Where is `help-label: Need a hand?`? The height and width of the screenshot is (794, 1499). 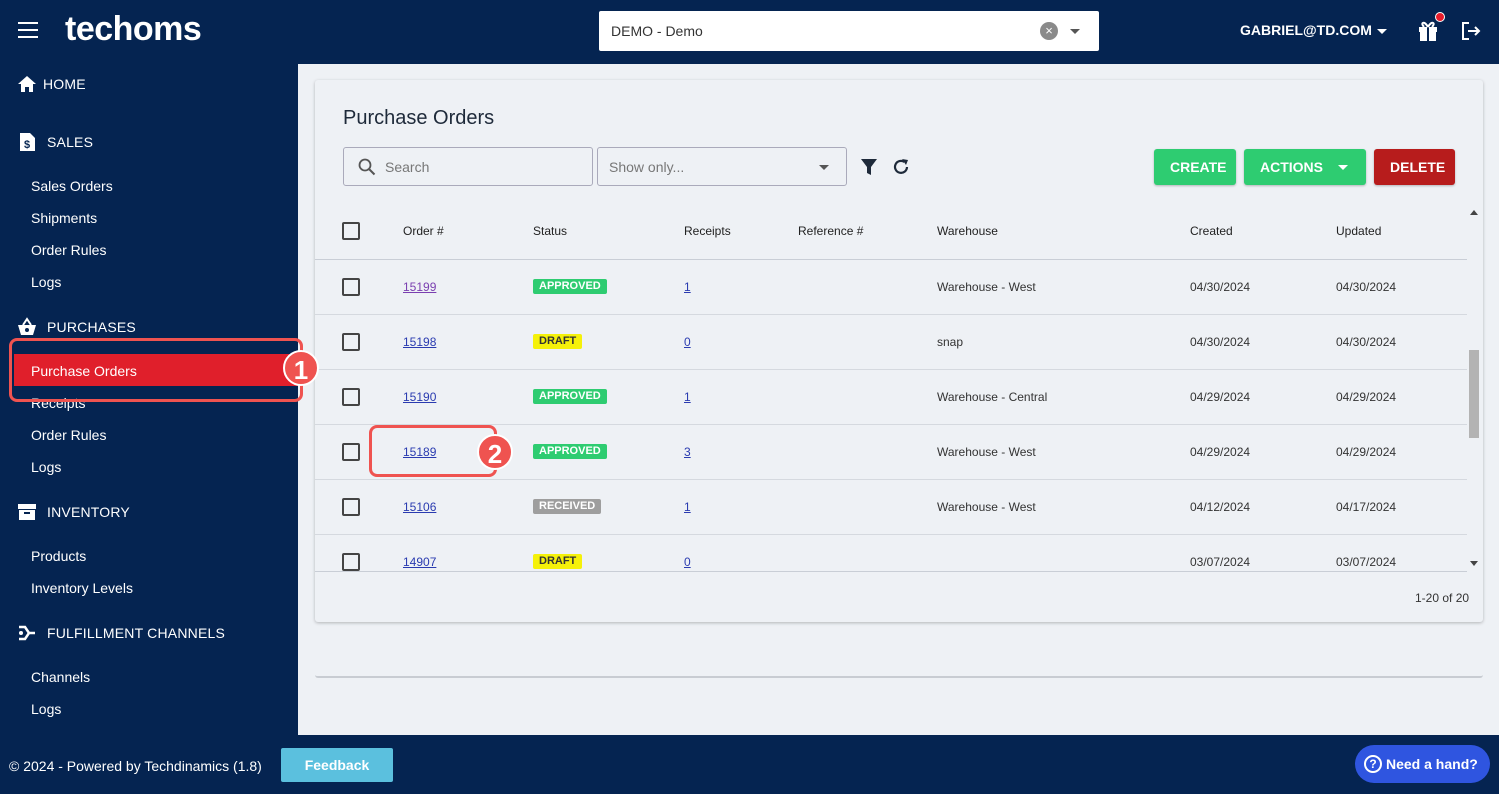
help-label: Need a hand? is located at coordinates (1432, 764).